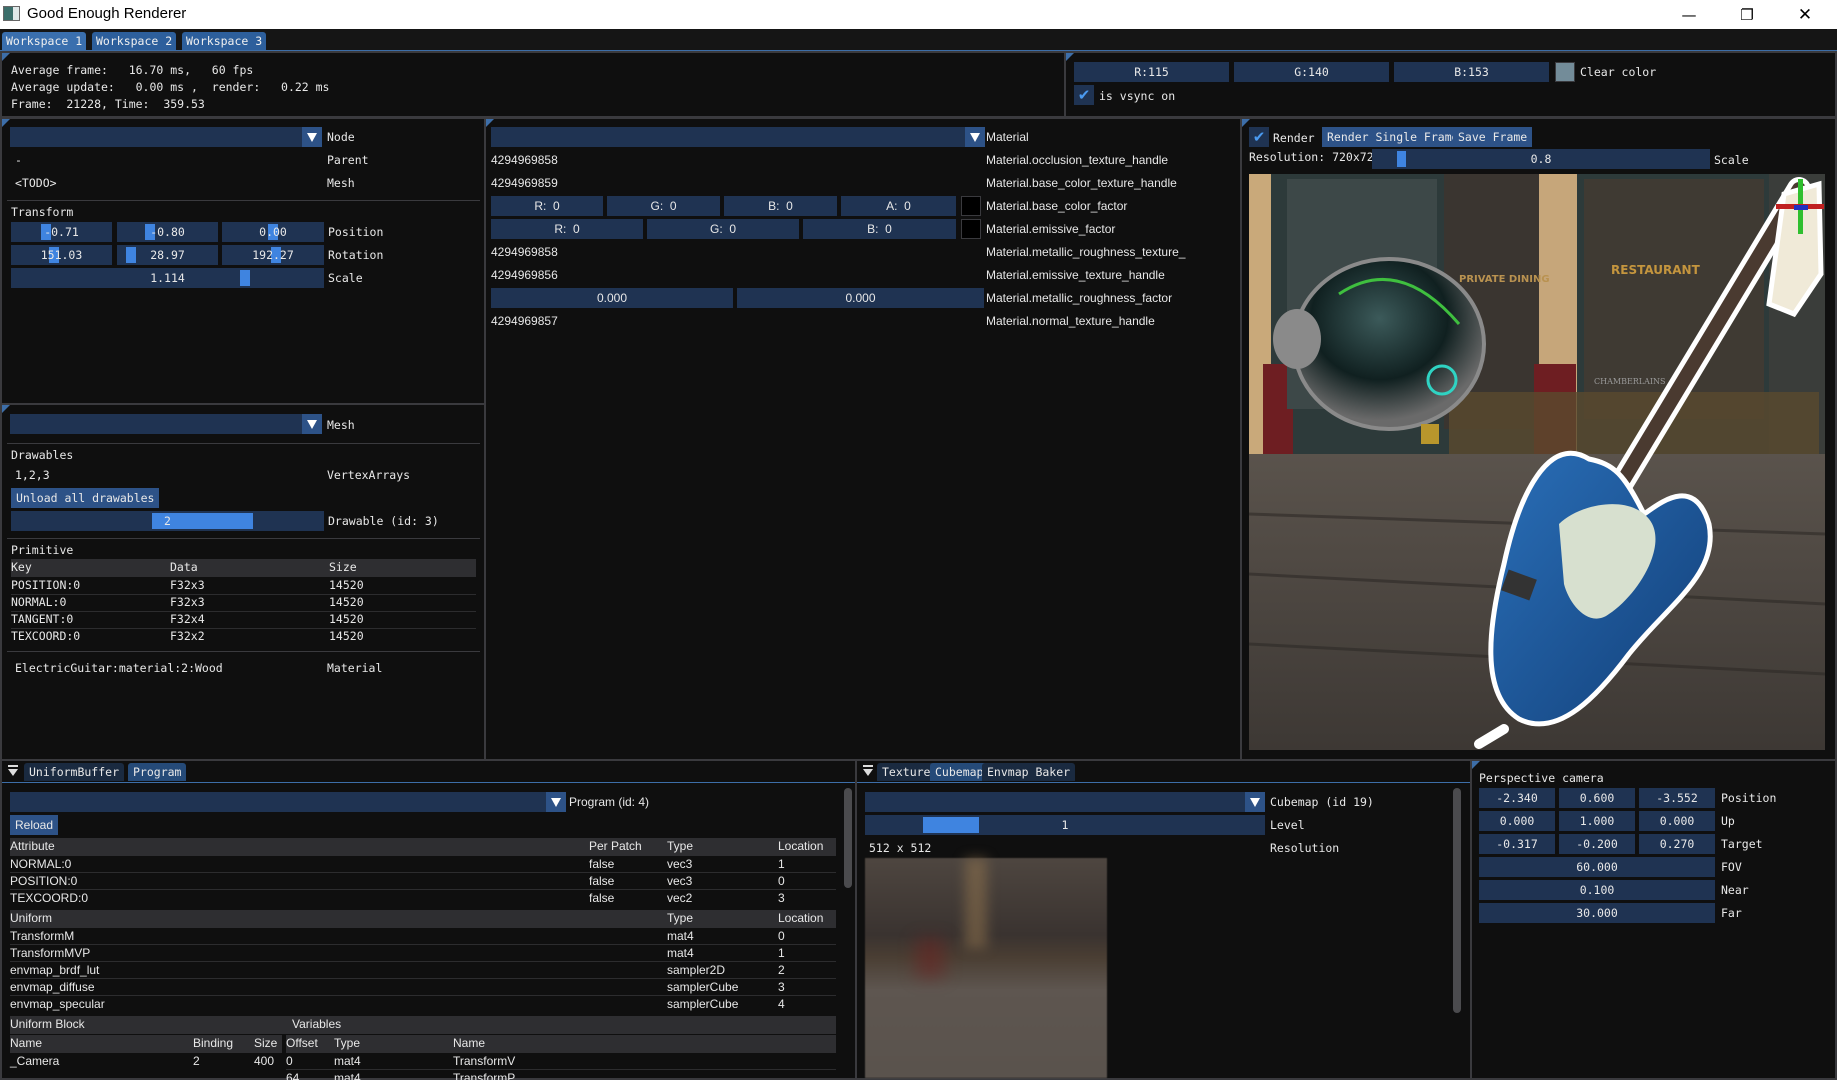 The width and height of the screenshot is (1837, 1080). I want to click on render-scale-slider: 0.8, so click(1541, 159).